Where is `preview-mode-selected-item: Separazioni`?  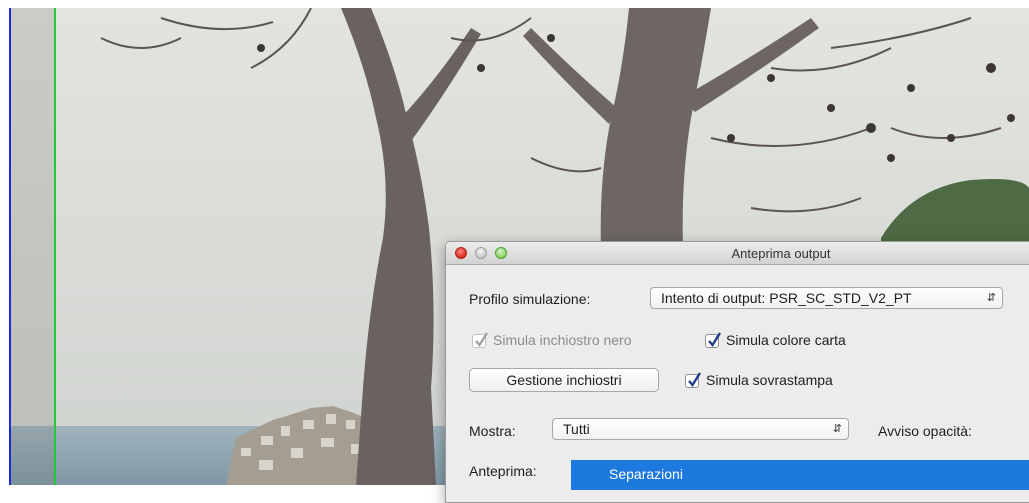
preview-mode-selected-item: Separazioni is located at coordinates (646, 474).